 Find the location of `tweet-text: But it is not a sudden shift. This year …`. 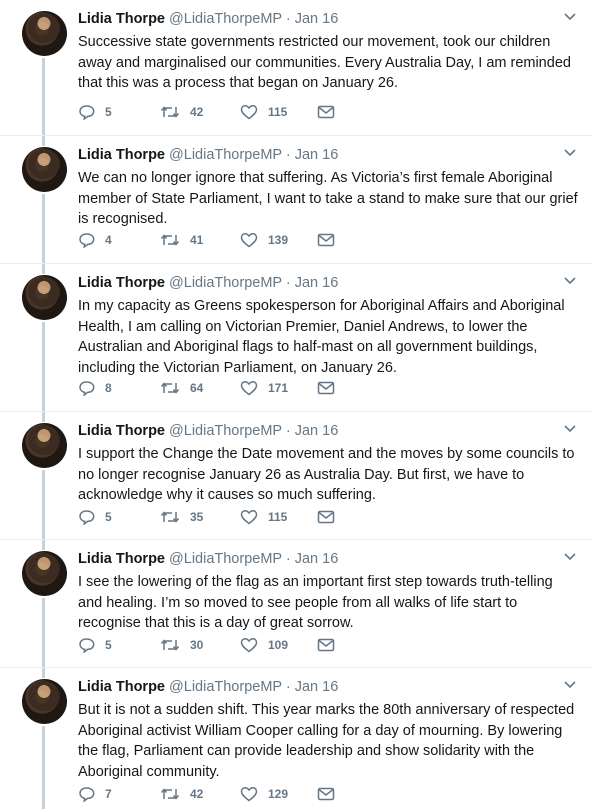

tweet-text: But it is not a sudden shift. This year … is located at coordinates (326, 741).